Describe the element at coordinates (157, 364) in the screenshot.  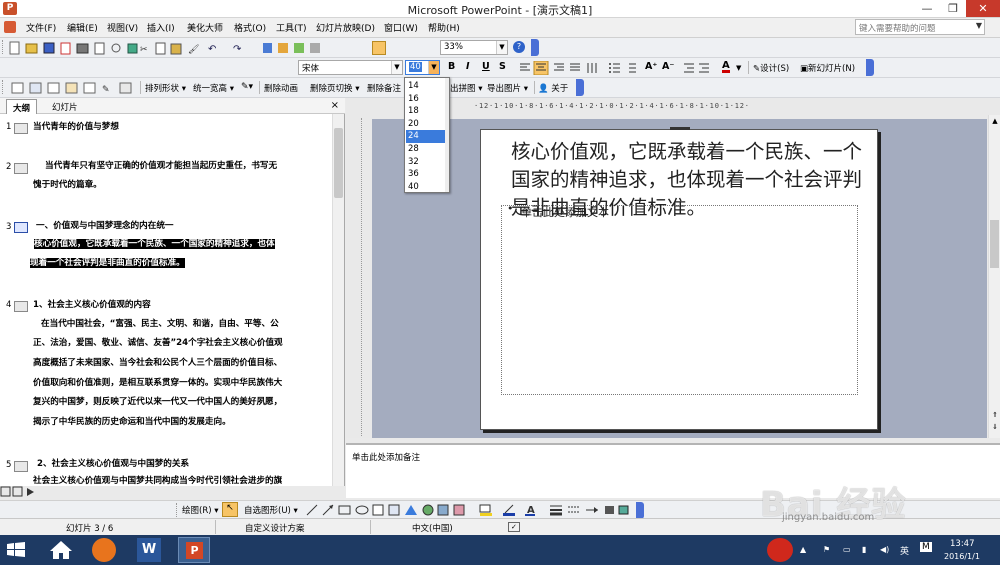
I see `outline-text-line: 高度概括了未来国家、当今社会和公民个人三个层面的价值目标、` at that location.